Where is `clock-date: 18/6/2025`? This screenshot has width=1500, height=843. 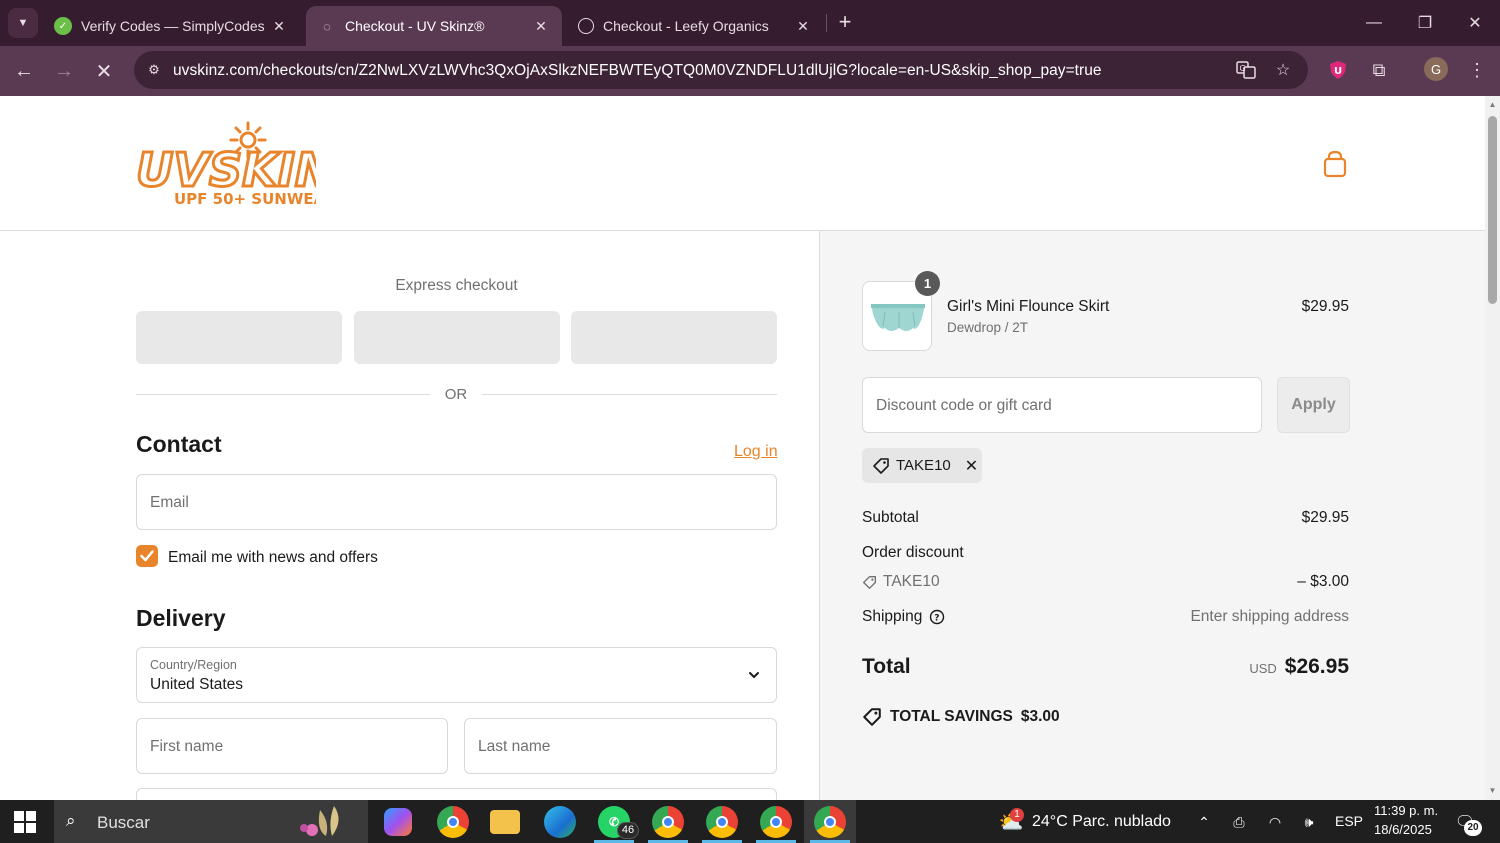
clock-date: 18/6/2025 is located at coordinates (1403, 829).